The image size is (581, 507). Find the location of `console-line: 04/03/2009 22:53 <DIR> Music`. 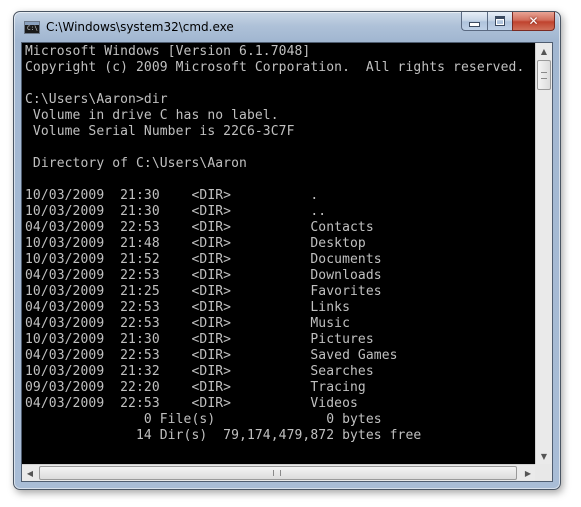

console-line: 04/03/2009 22:53 <DIR> Music is located at coordinates (187, 323).